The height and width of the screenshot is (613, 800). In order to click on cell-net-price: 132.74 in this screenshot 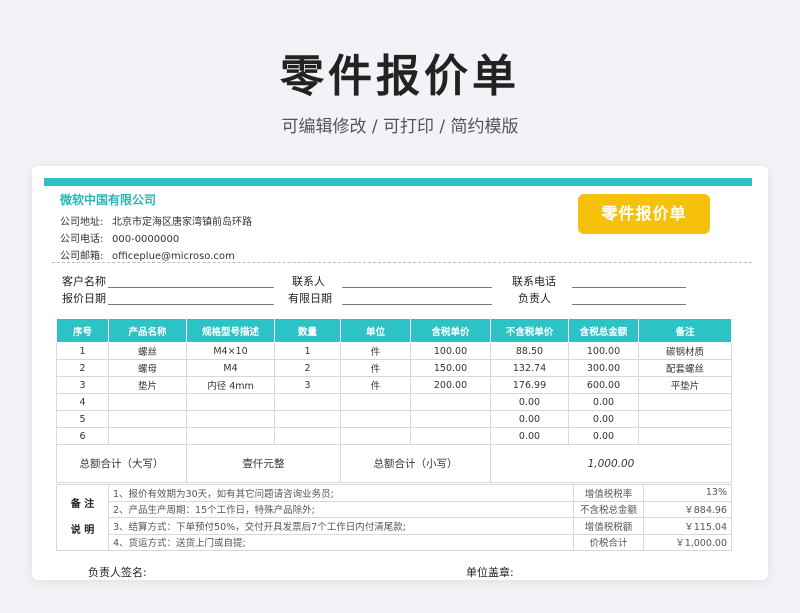, I will do `click(529, 368)`.